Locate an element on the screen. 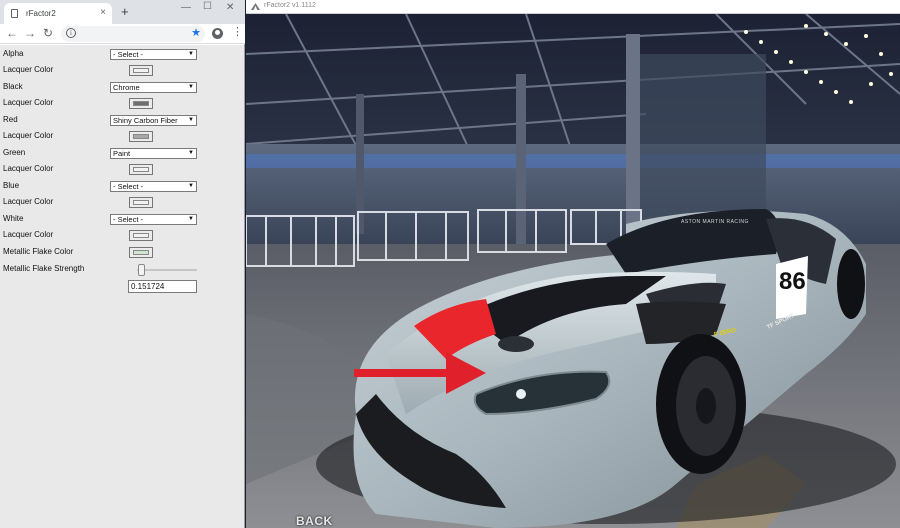  channel-label-white: White is located at coordinates (13, 218).